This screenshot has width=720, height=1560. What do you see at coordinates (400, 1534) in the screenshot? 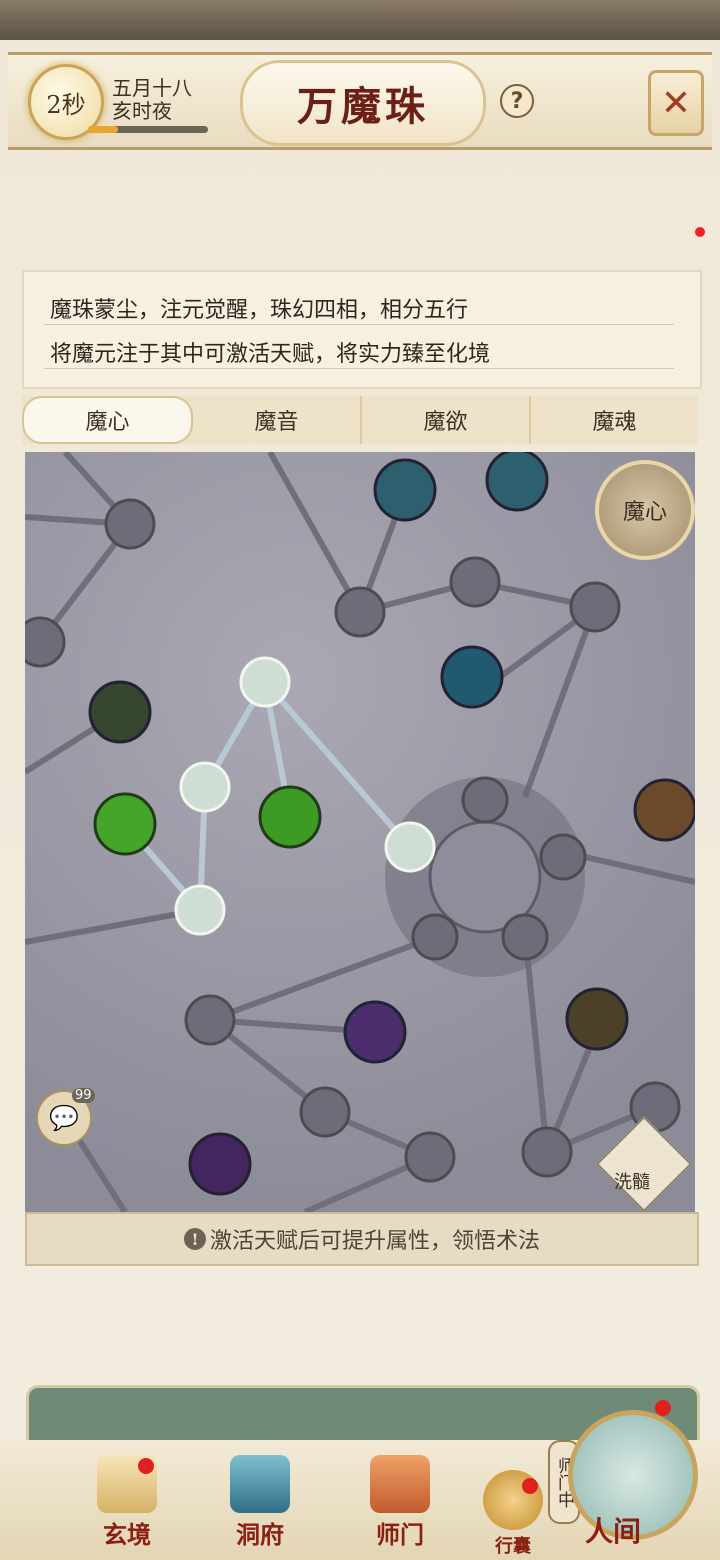
I see `nav-label: 师门` at bounding box center [400, 1534].